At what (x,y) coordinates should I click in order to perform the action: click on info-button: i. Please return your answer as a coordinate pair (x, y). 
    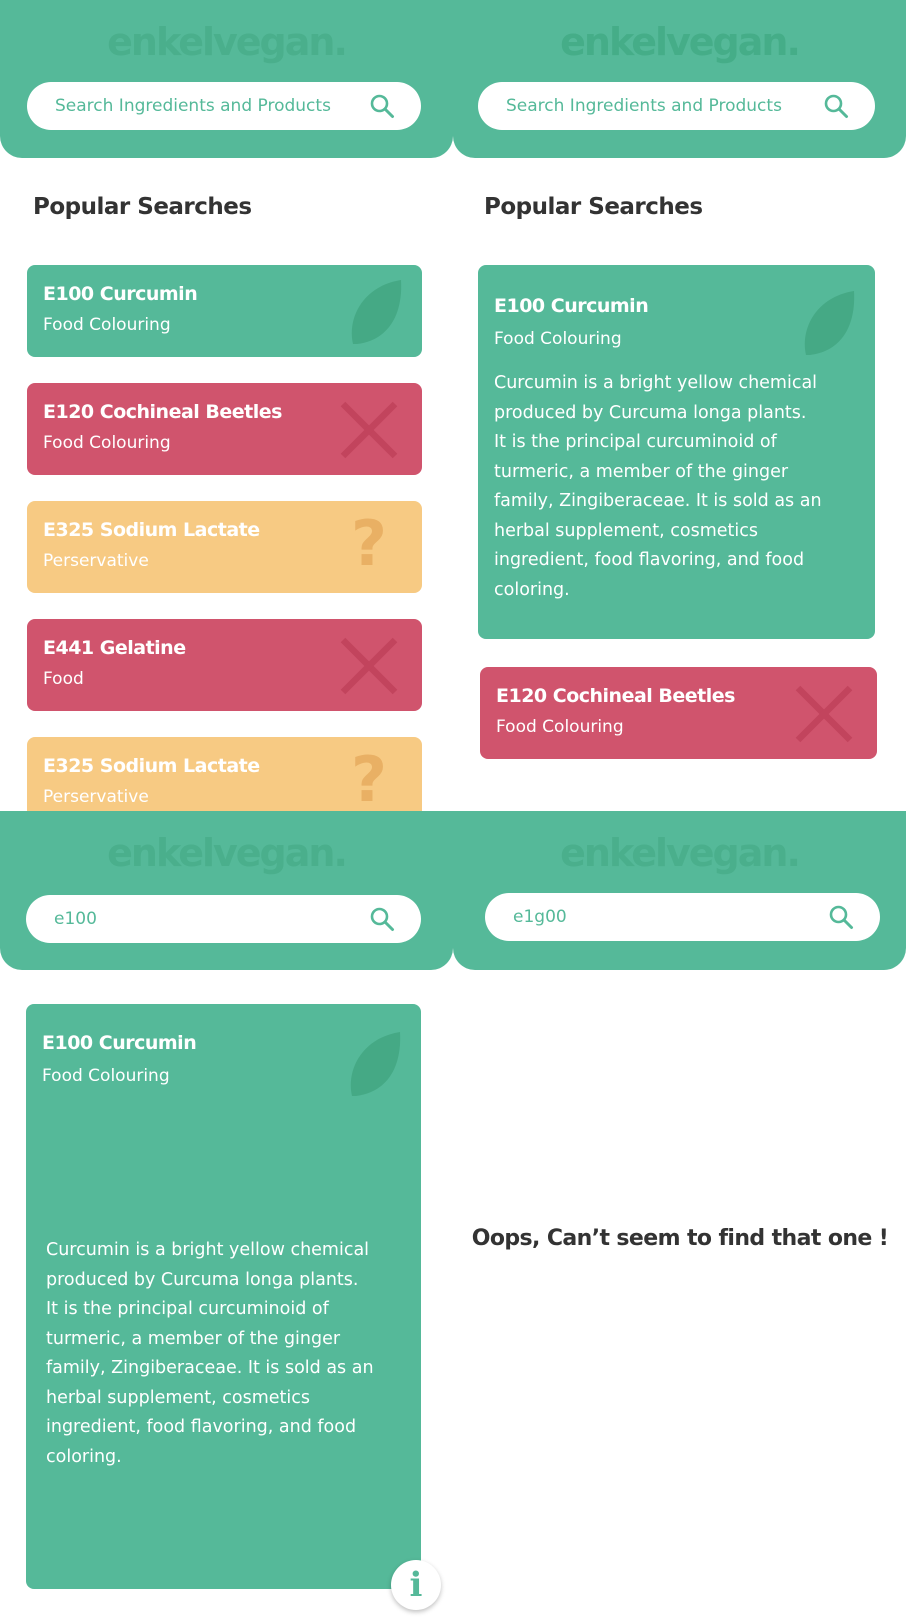
    Looking at the image, I should click on (416, 1585).